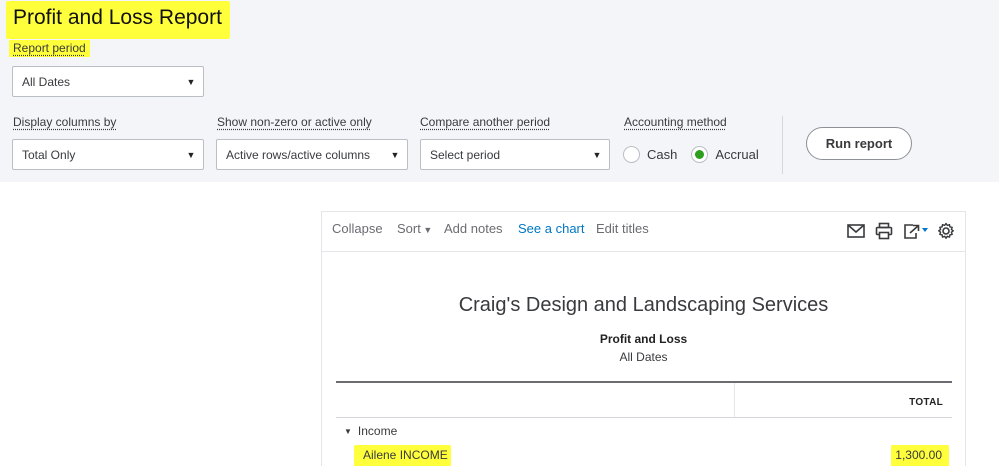 Image resolution: width=999 pixels, height=466 pixels. What do you see at coordinates (485, 122) in the screenshot?
I see `compare-period-label: Compare another period` at bounding box center [485, 122].